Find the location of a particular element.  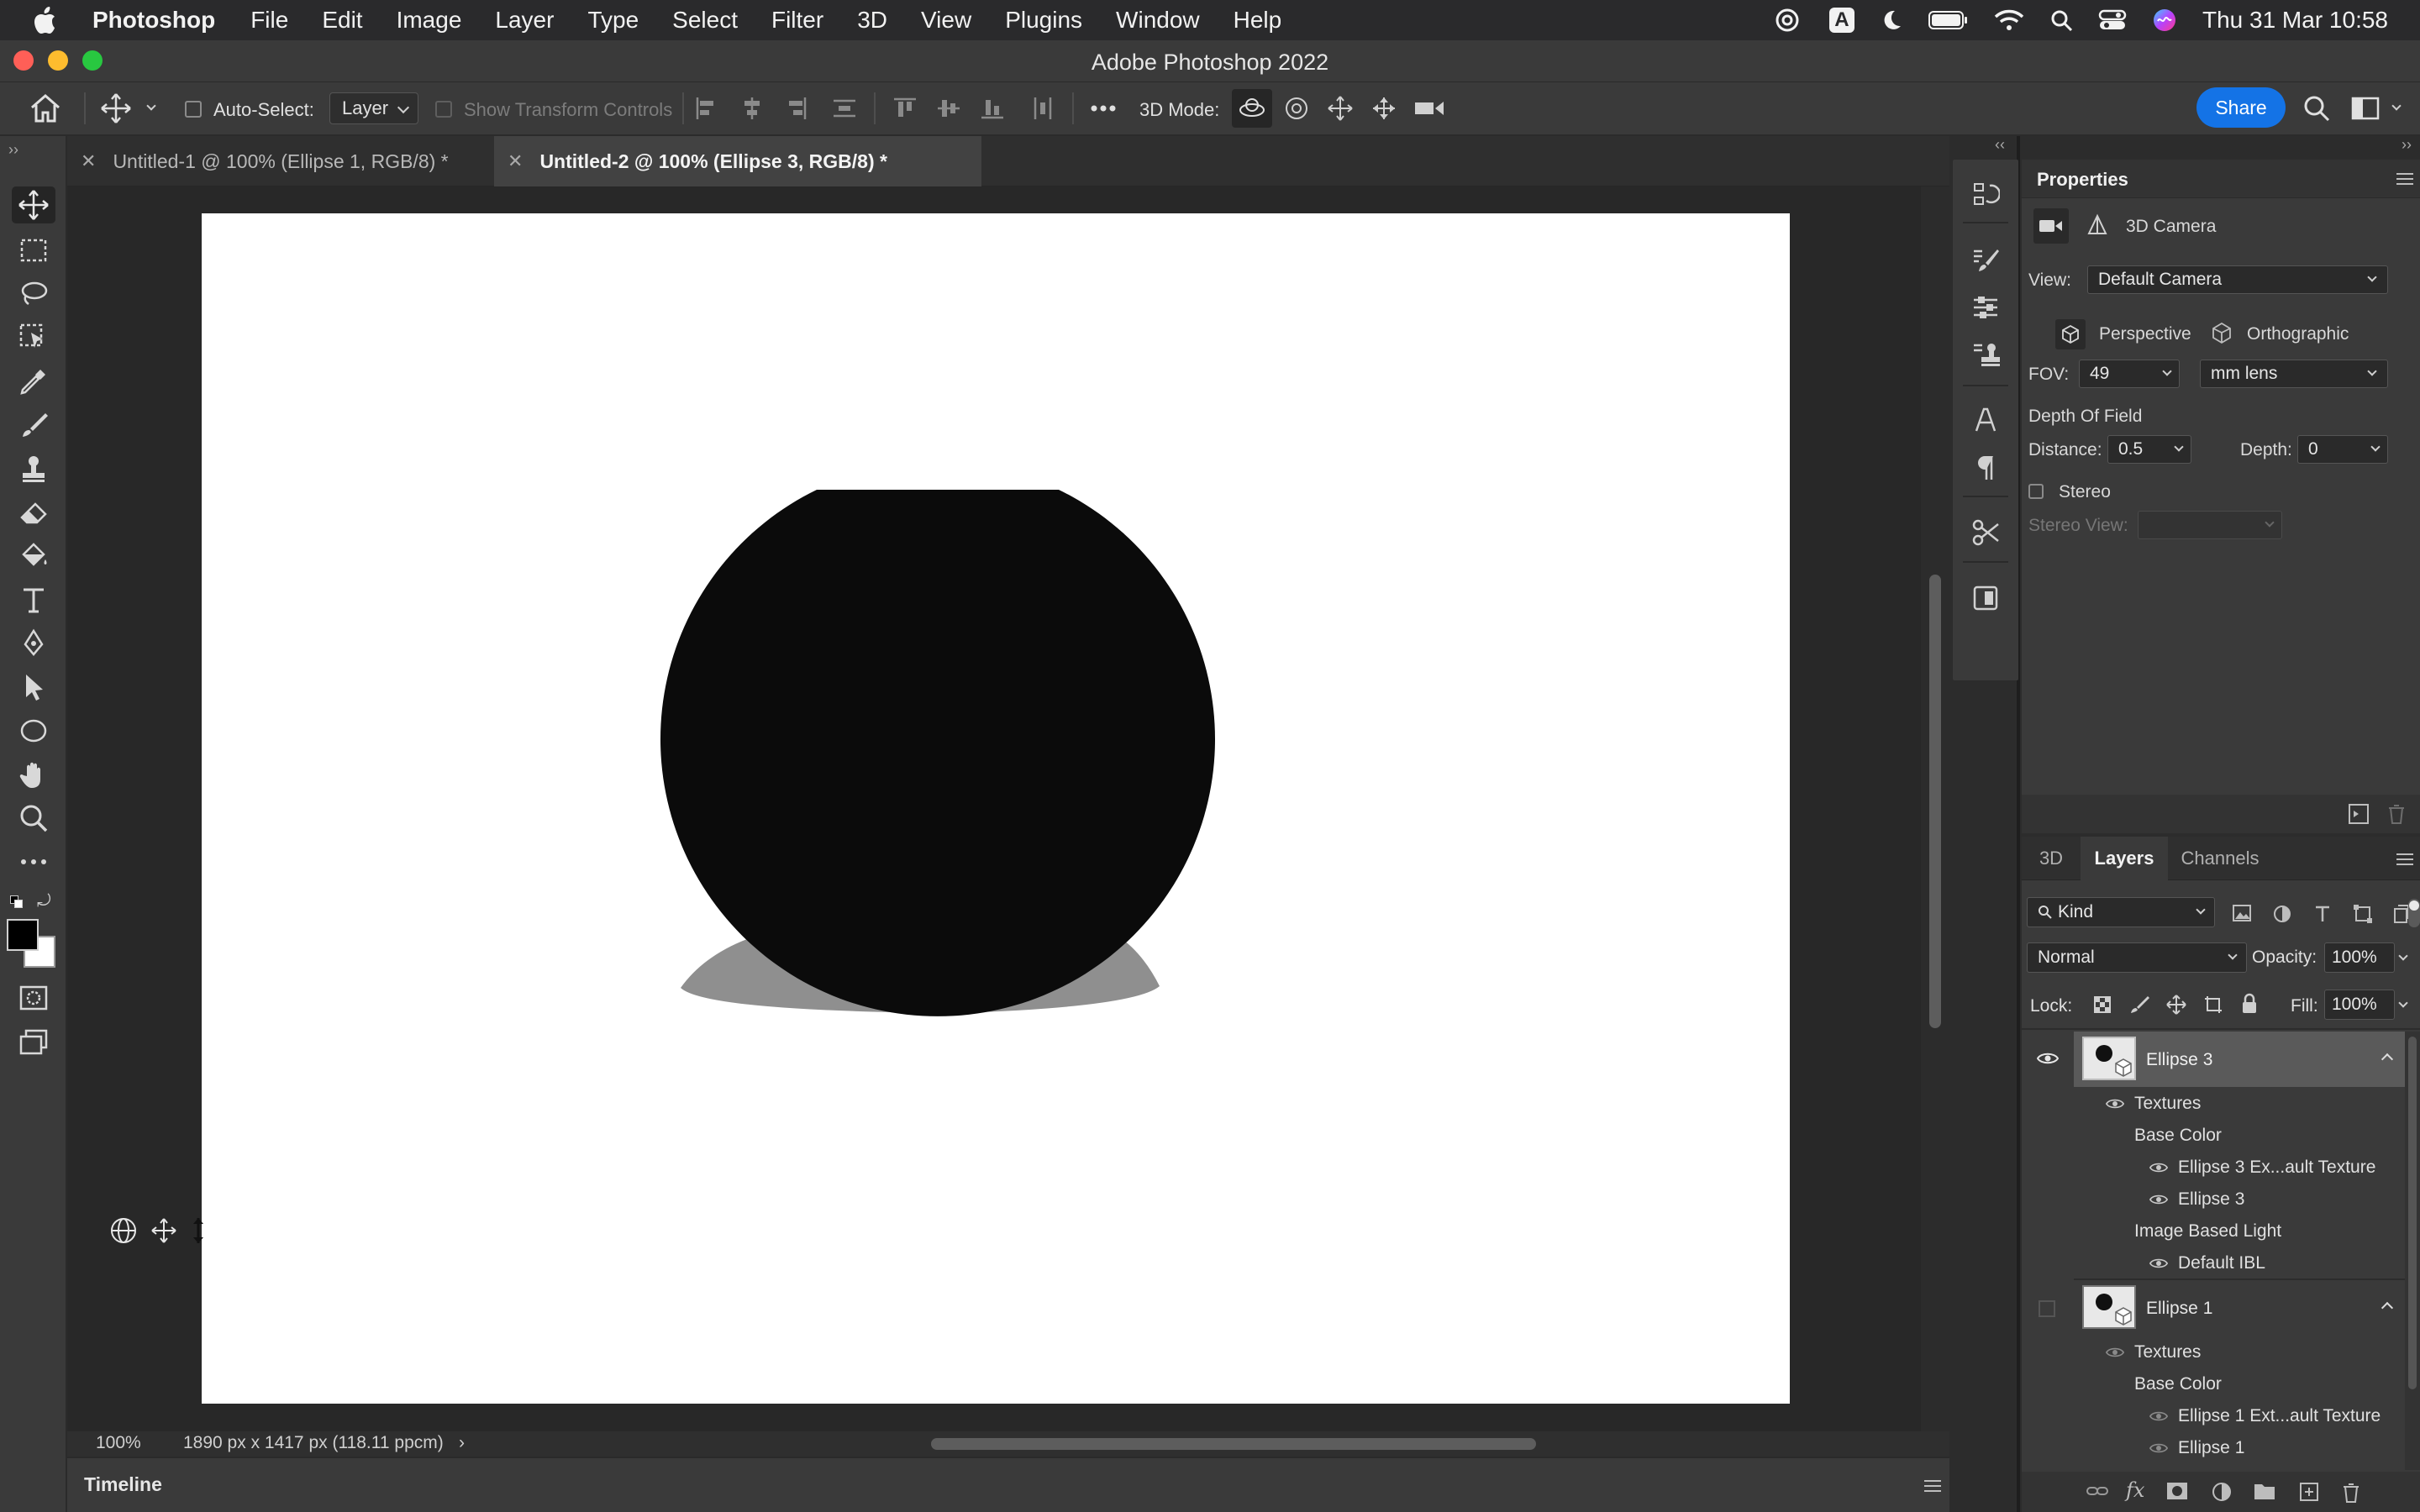

spotlight-search-icon is located at coordinates (2061, 20).